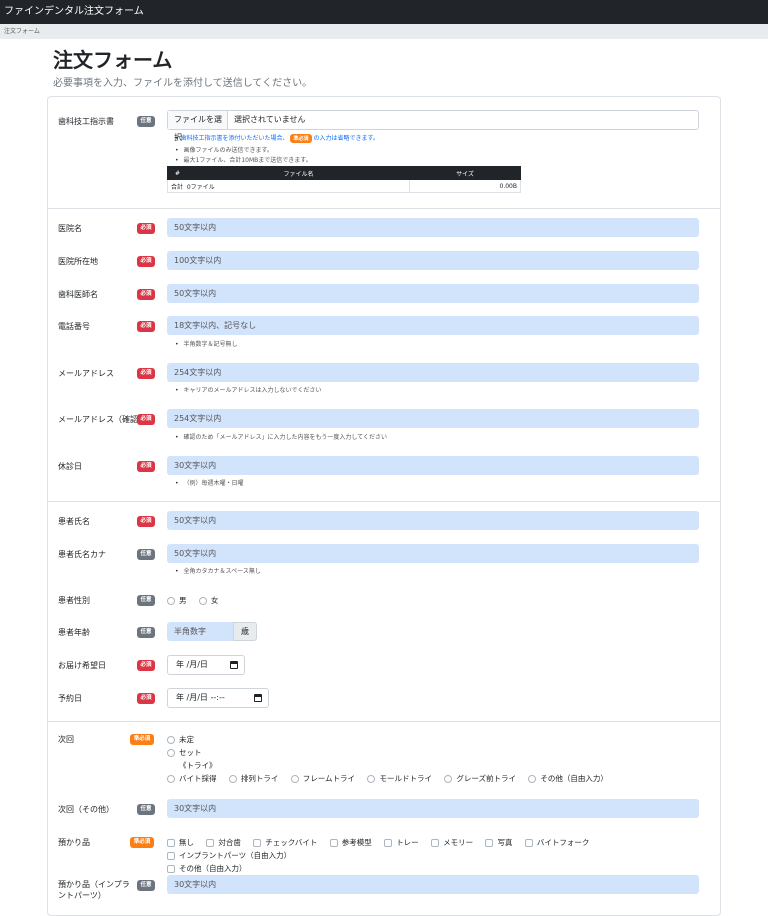  What do you see at coordinates (74, 326) in the screenshot?
I see `phone-label: 電話番号` at bounding box center [74, 326].